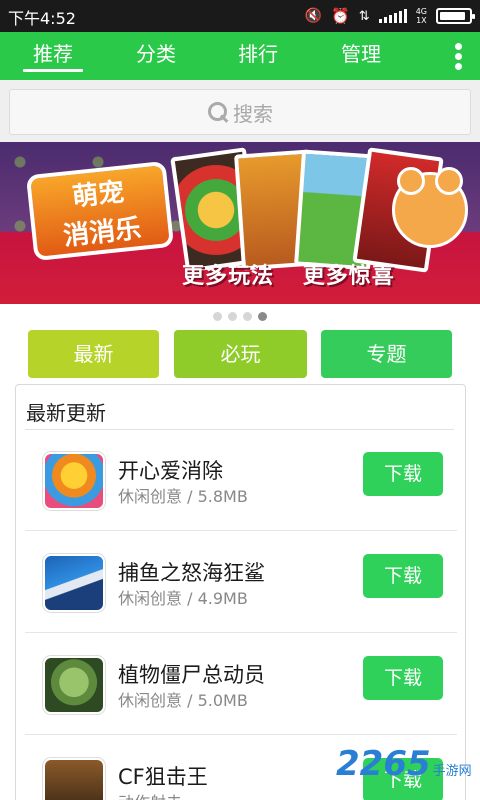 This screenshot has width=480, height=800. I want to click on alarm-icon: ⏰, so click(340, 16).